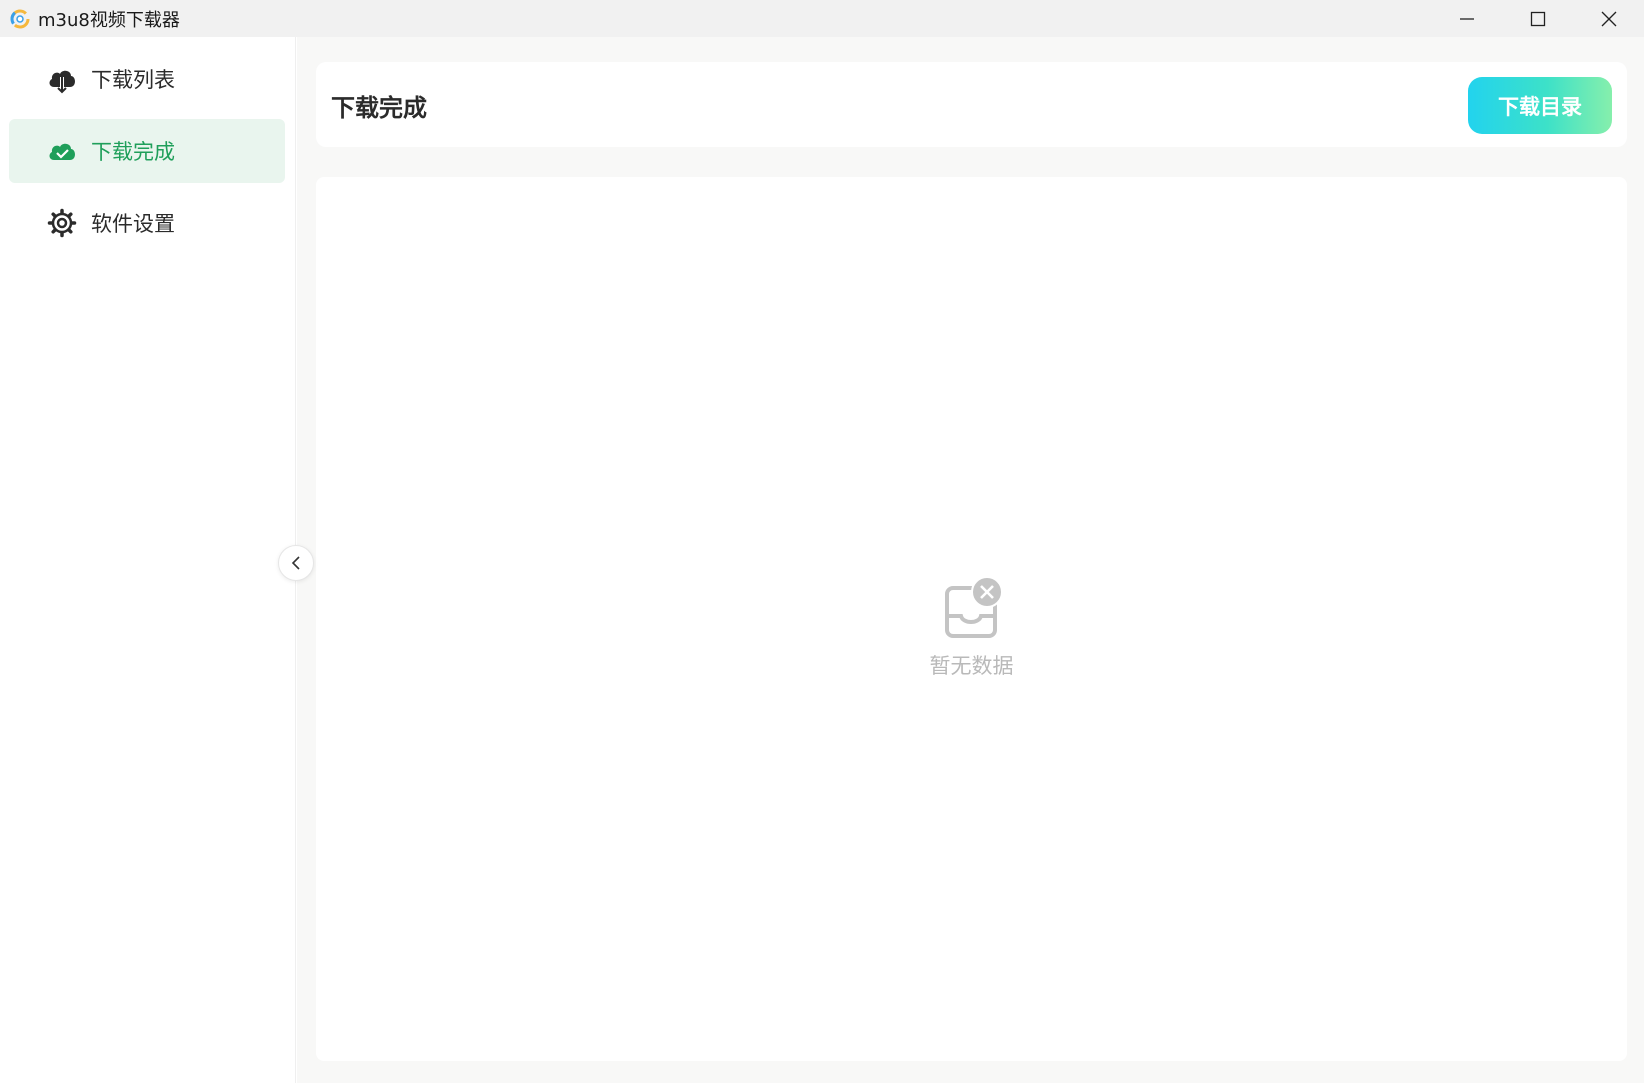 The image size is (1644, 1083). What do you see at coordinates (1540, 105) in the screenshot?
I see `download-directory-button: 下载目录` at bounding box center [1540, 105].